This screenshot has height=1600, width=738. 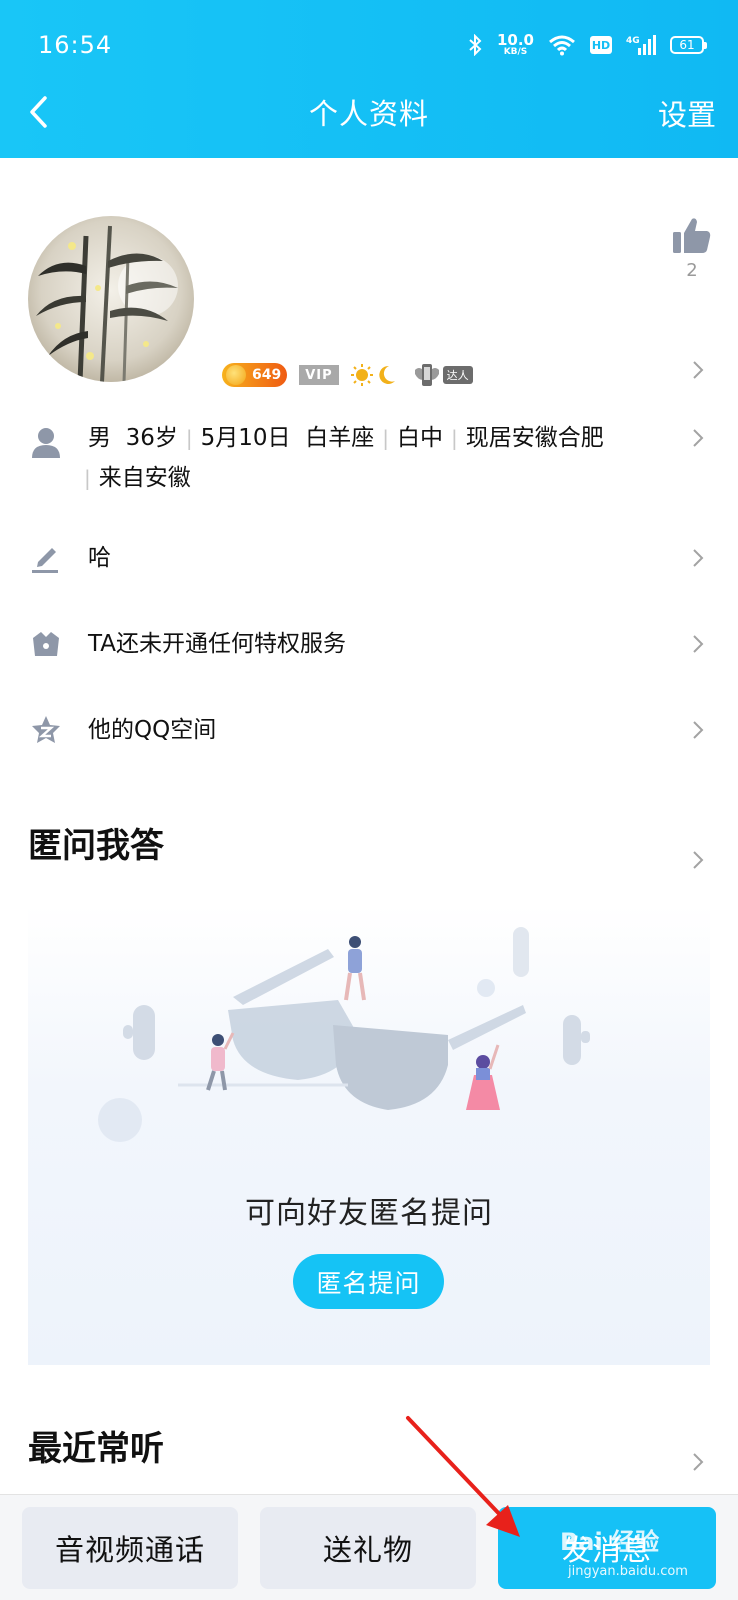 I want to click on signature-text: 哈, so click(x=99, y=558).